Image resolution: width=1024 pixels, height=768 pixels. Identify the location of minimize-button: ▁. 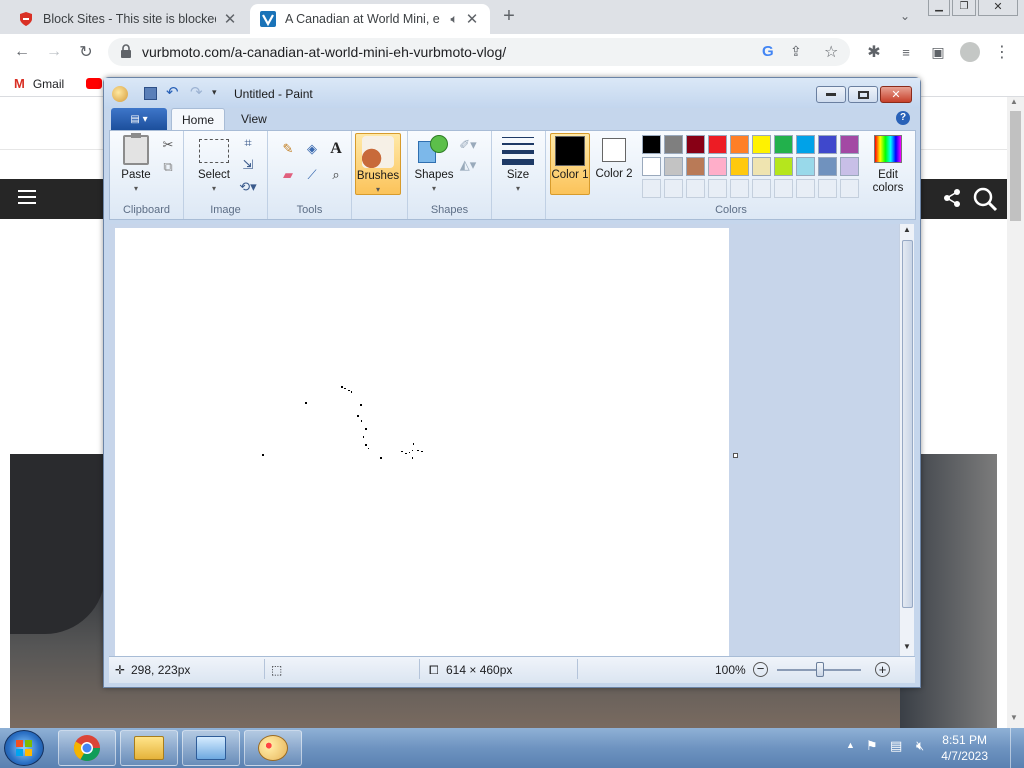
(939, 8).